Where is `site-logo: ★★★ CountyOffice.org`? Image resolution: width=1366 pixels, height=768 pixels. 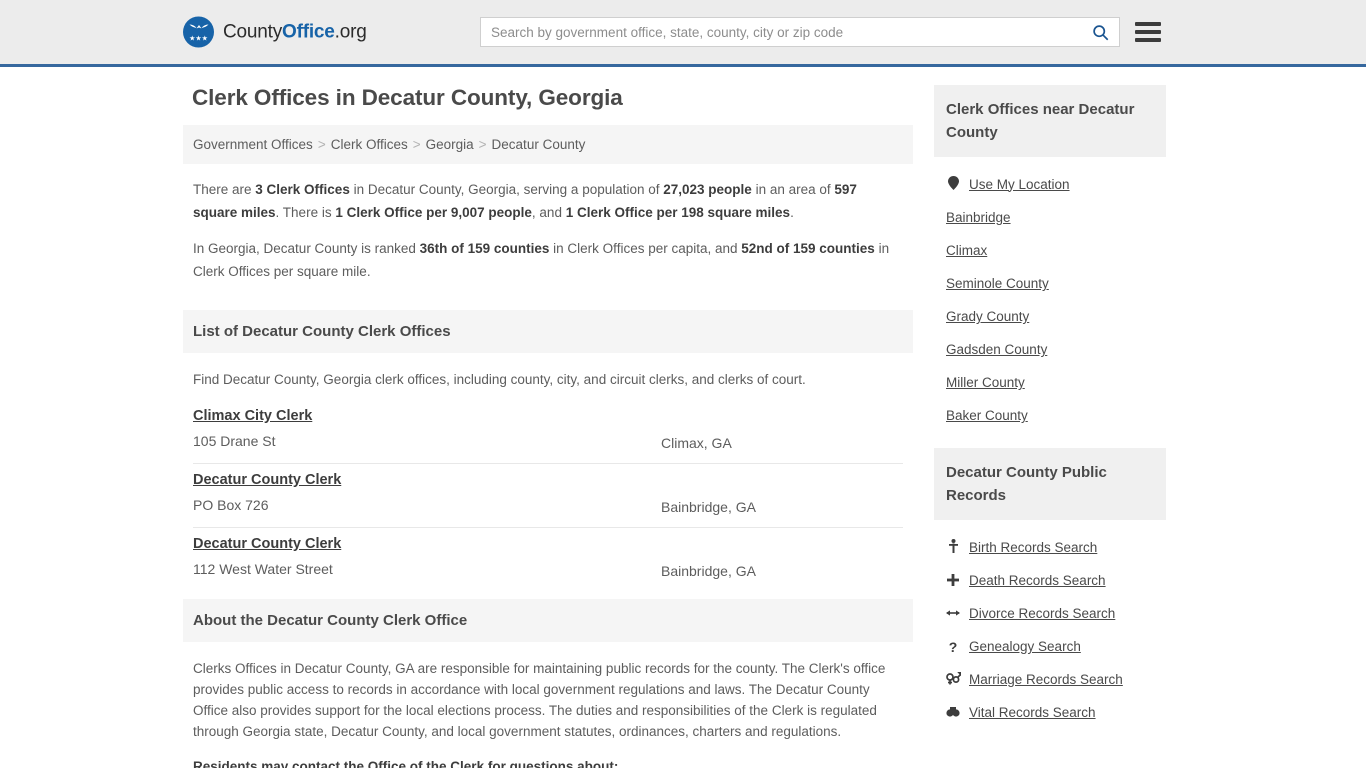 site-logo: ★★★ CountyOffice.org is located at coordinates (275, 32).